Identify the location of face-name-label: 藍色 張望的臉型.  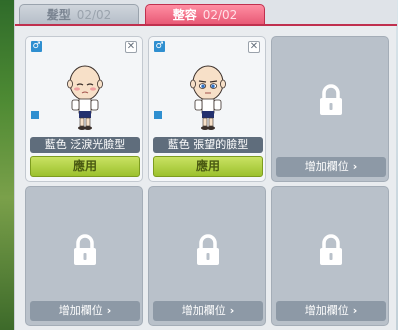
(208, 145).